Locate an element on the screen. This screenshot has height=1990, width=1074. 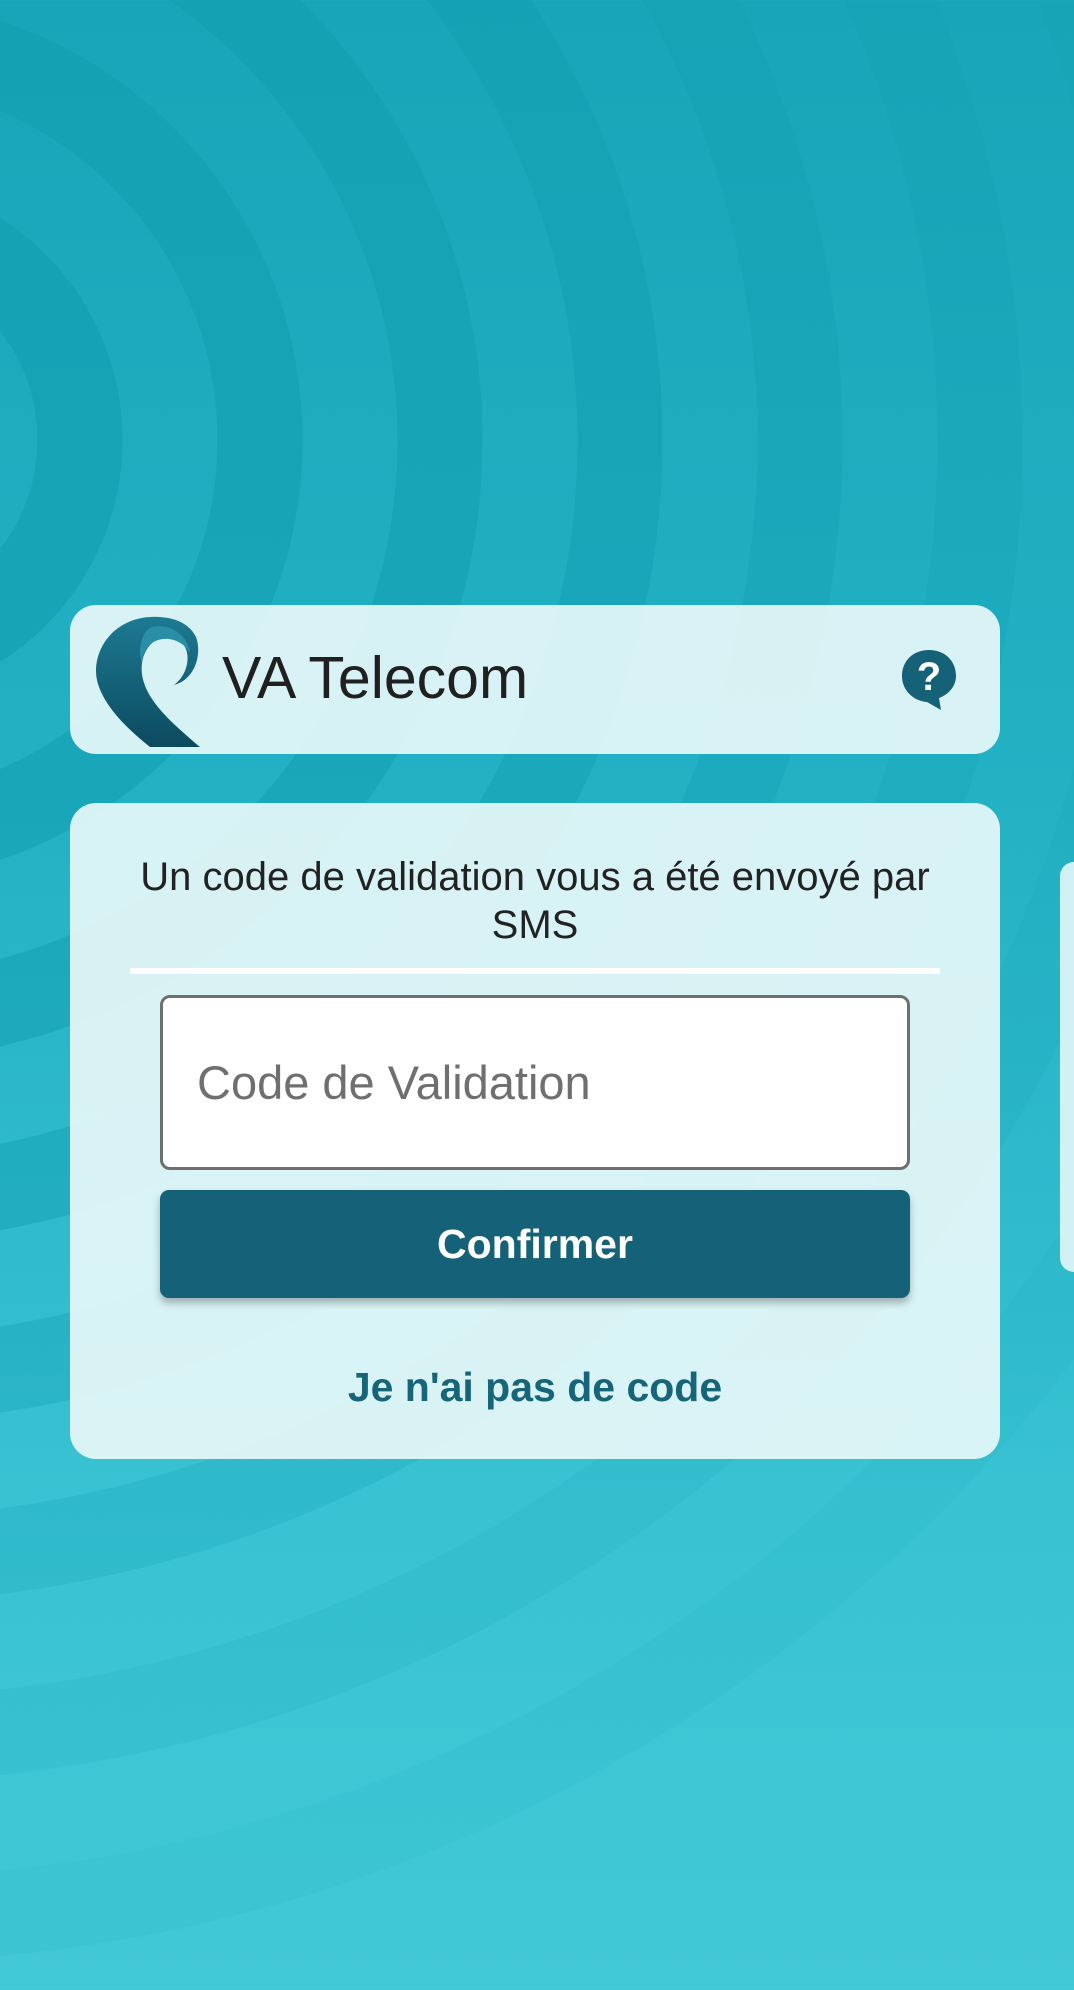
help-question-icon: ? is located at coordinates (929, 679).